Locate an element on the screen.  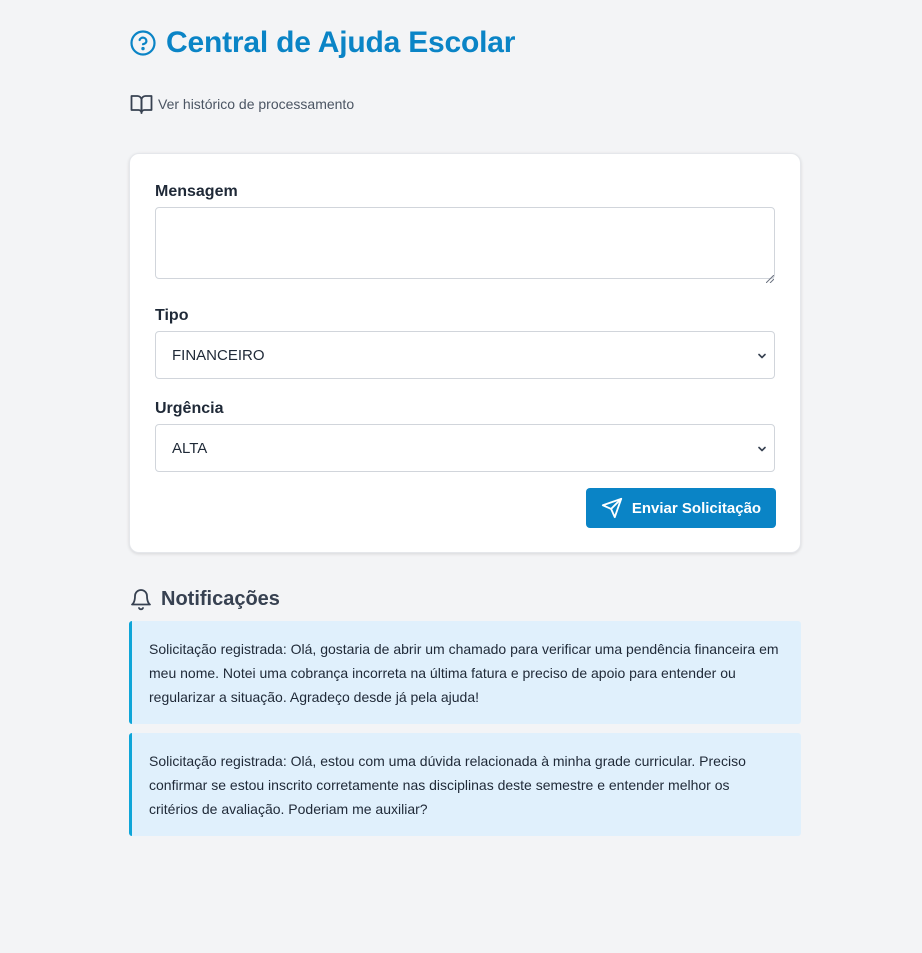
send-icon is located at coordinates (612, 508).